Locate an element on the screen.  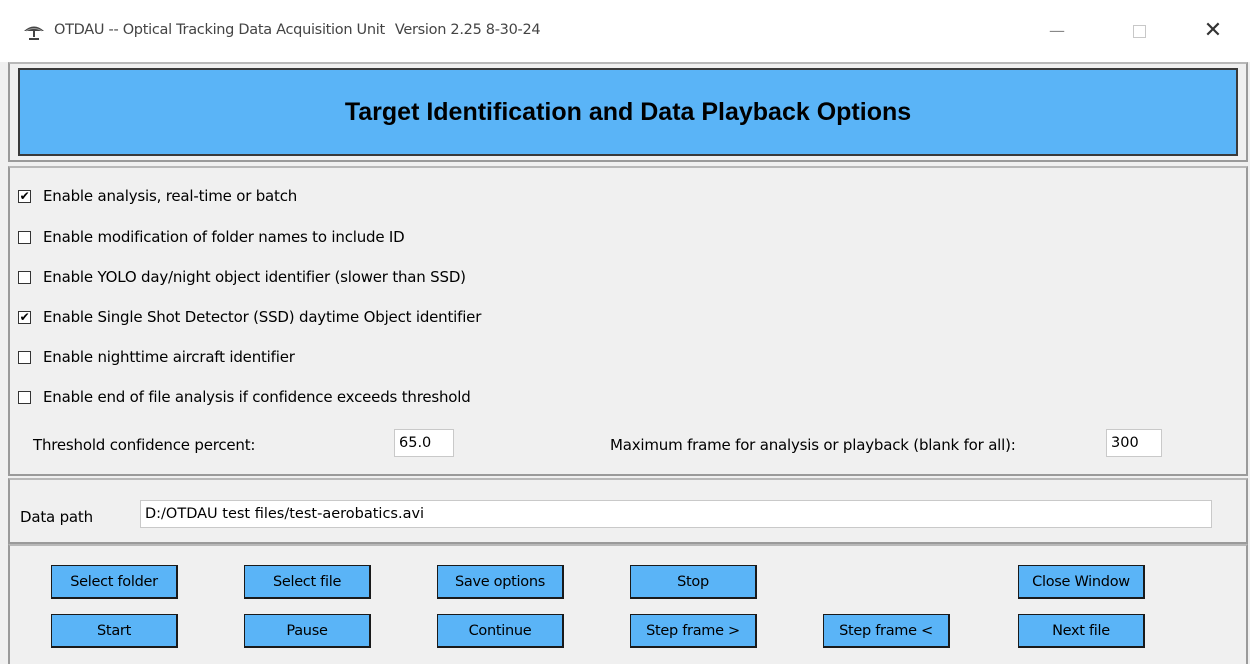
step-frame-forward-button: Step frame > is located at coordinates (693, 631).